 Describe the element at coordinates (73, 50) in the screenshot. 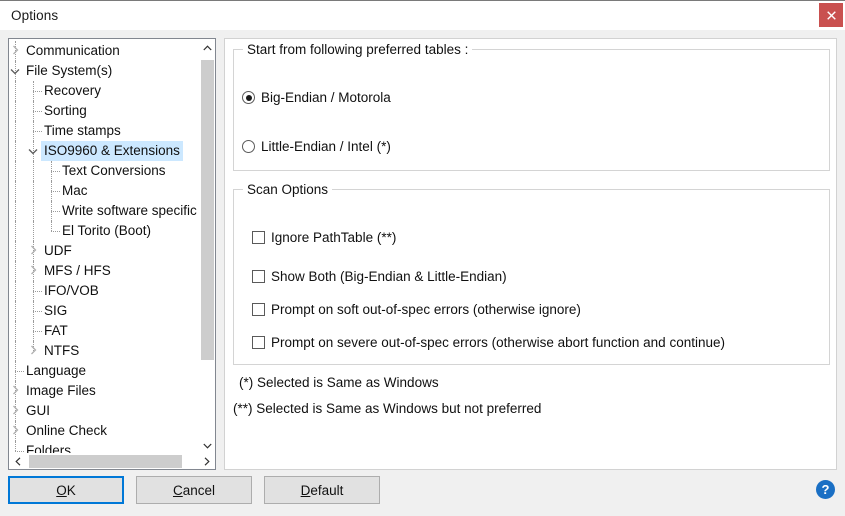

I see `tree-item-label: Communication` at that location.